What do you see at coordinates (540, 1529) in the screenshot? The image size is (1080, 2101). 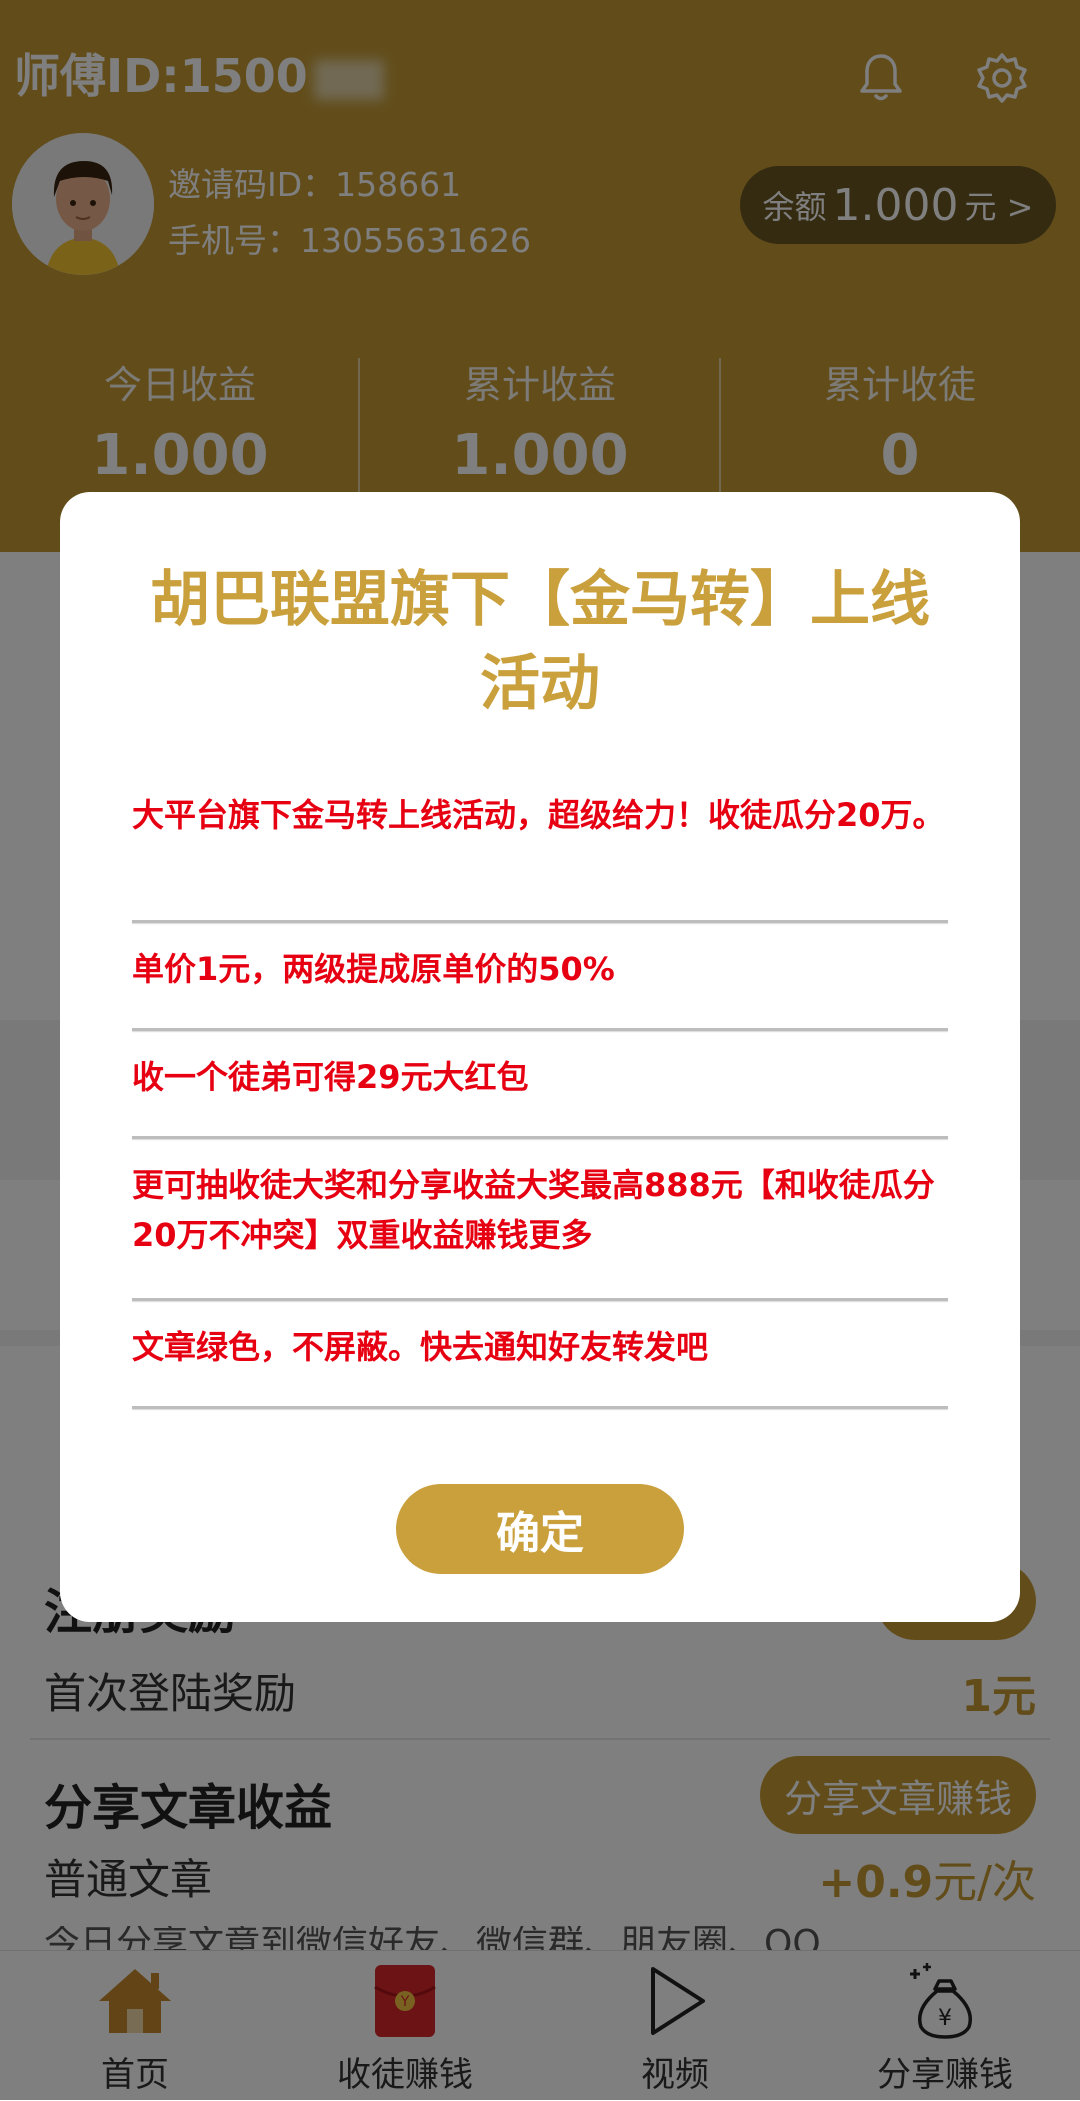 I see `confirm-button: 确定` at bounding box center [540, 1529].